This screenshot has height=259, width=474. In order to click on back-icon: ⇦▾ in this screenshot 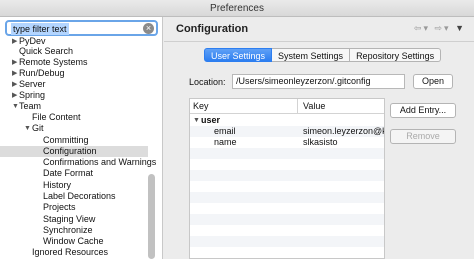, I will do `click(422, 28)`.